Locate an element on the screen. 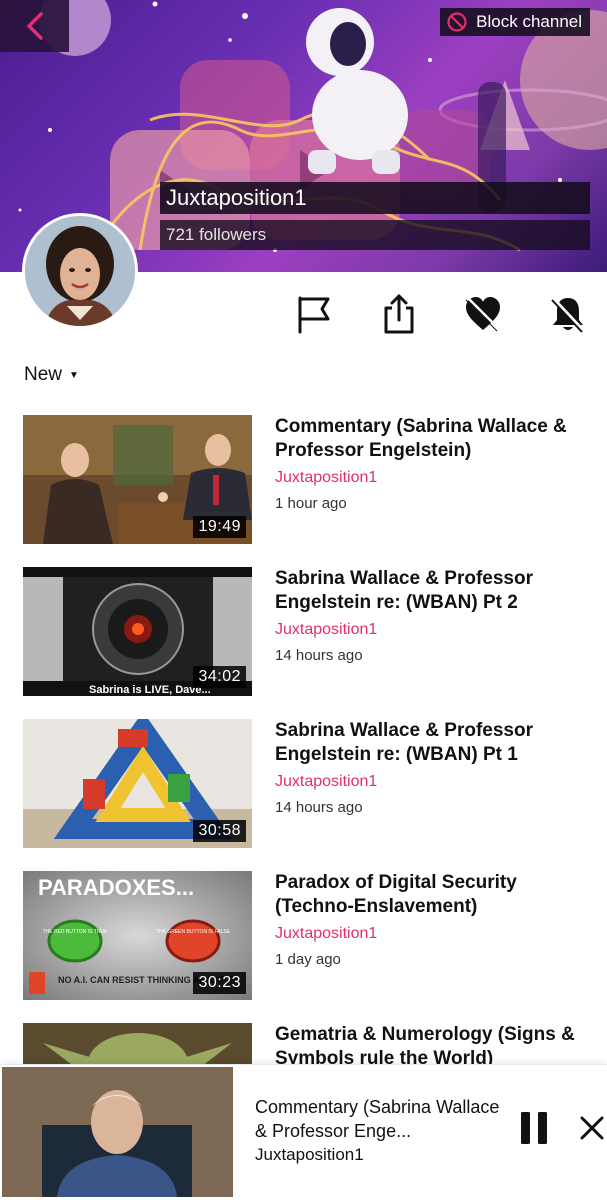 The width and height of the screenshot is (607, 1200). video-thumbnail: Sabrina is LIVE, Dave... 34:02 is located at coordinates (137, 631).